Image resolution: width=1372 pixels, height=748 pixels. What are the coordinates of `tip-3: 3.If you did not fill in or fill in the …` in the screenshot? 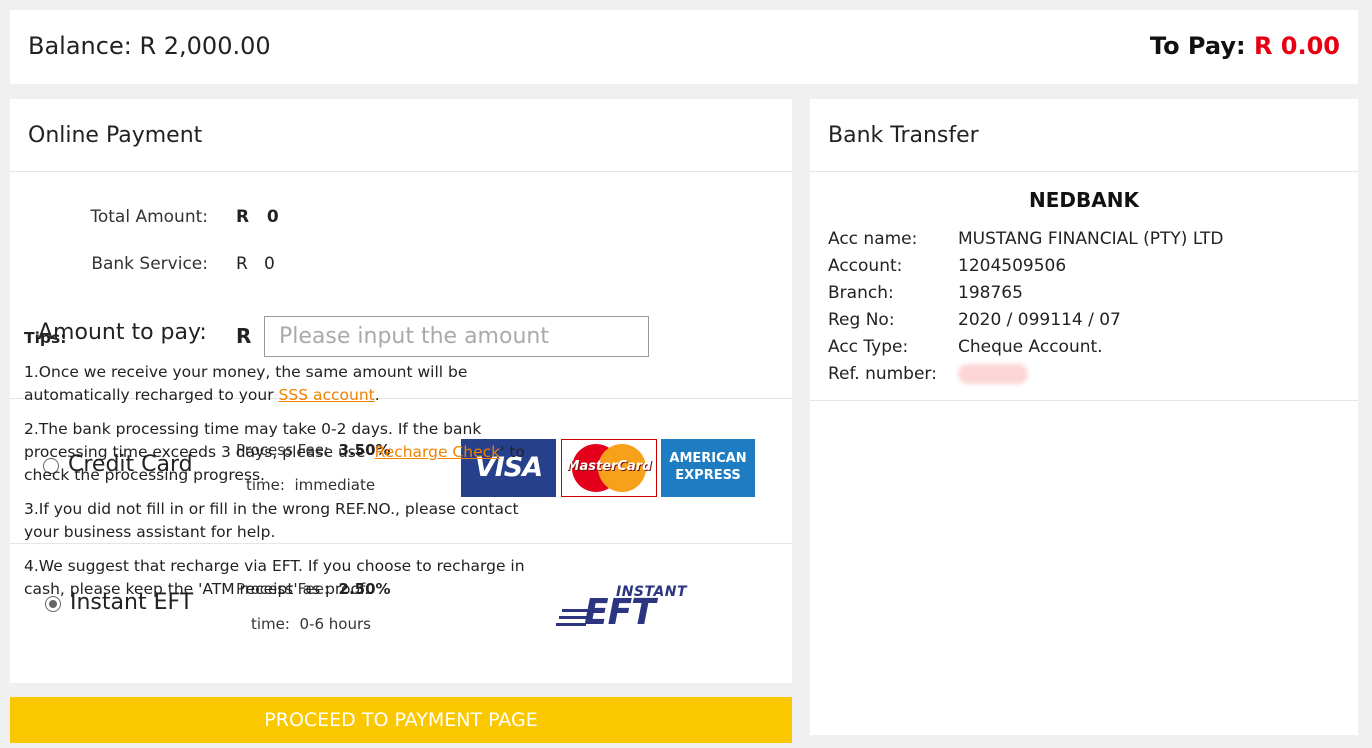 It's located at (271, 520).